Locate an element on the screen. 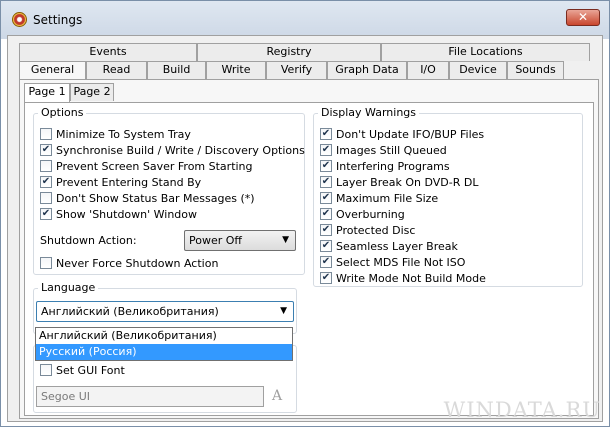  warning-label: Protected Disc is located at coordinates (376, 230).